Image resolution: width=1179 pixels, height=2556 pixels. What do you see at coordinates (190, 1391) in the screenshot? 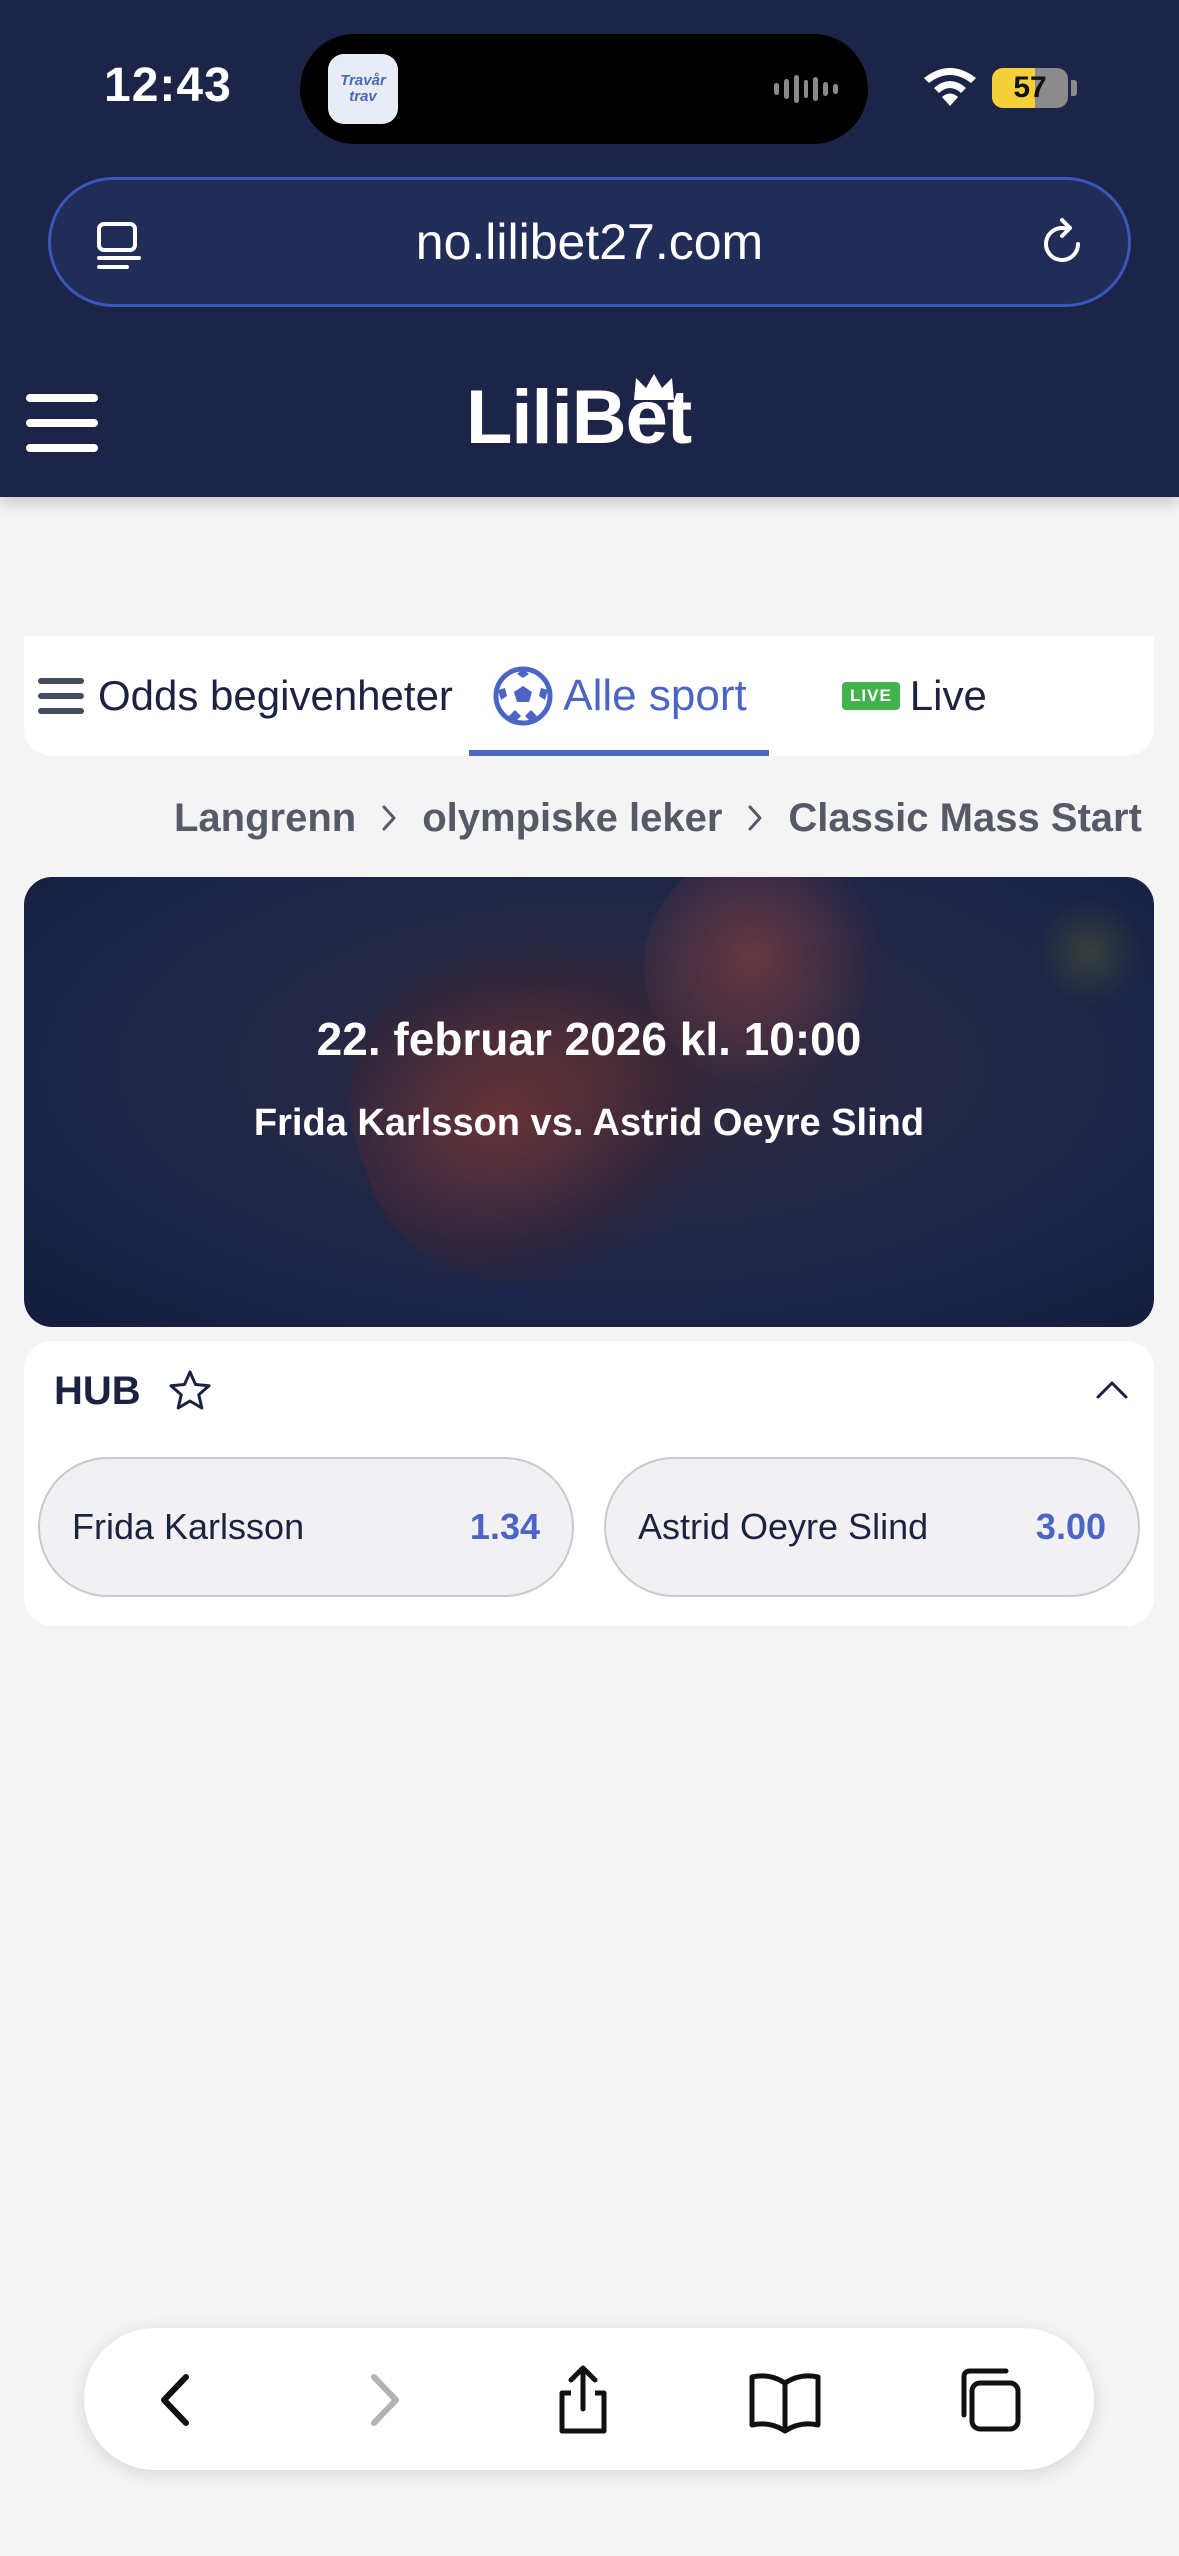
I see `star-icon` at bounding box center [190, 1391].